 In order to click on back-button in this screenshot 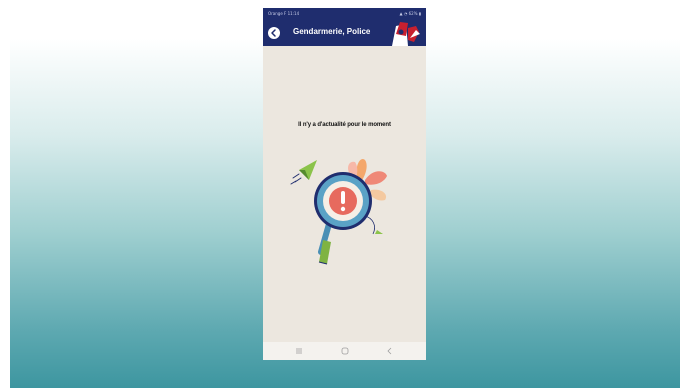, I will do `click(274, 33)`.